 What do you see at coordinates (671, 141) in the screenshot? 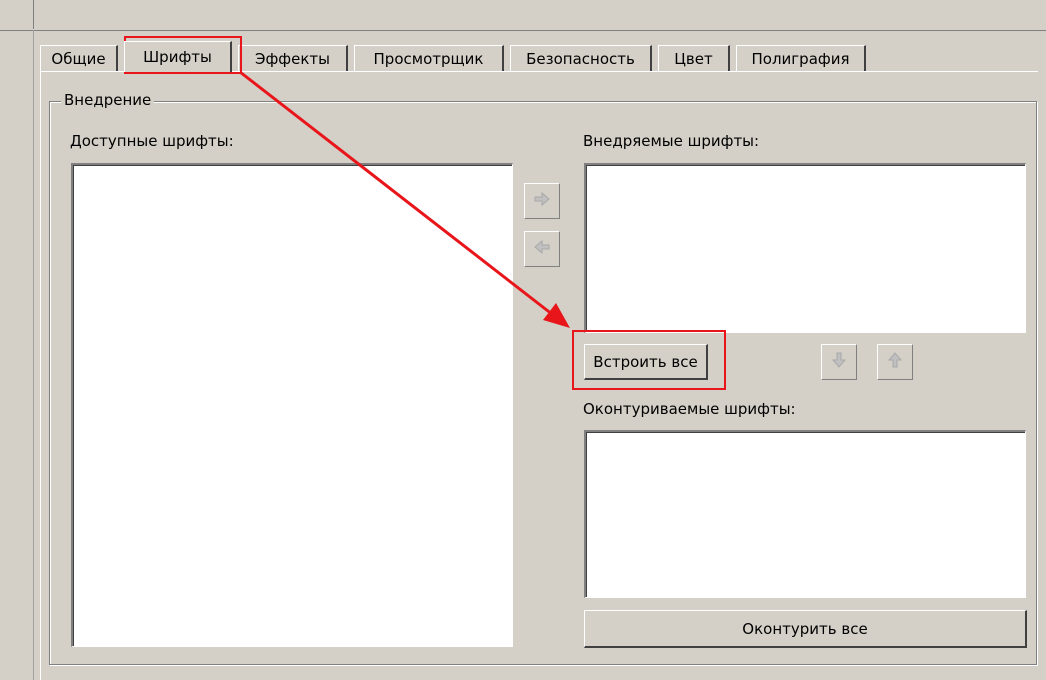
I see `embedded-fonts-label: Внедряемые шрифты:` at bounding box center [671, 141].